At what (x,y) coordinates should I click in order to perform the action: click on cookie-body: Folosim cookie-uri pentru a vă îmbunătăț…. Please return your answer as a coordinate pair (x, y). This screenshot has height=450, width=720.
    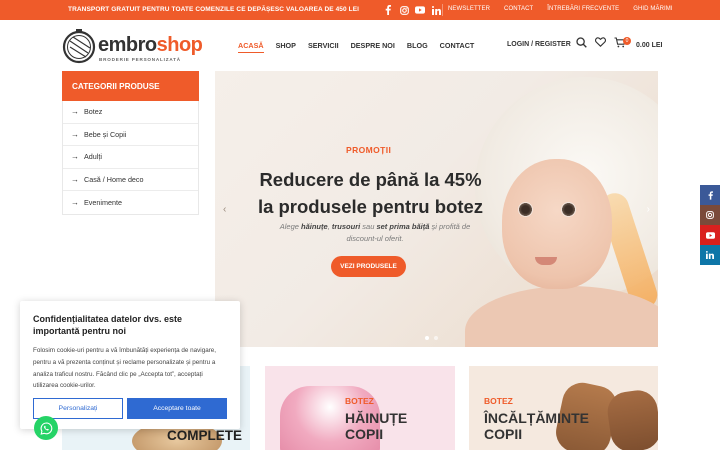
    Looking at the image, I should click on (125, 368).